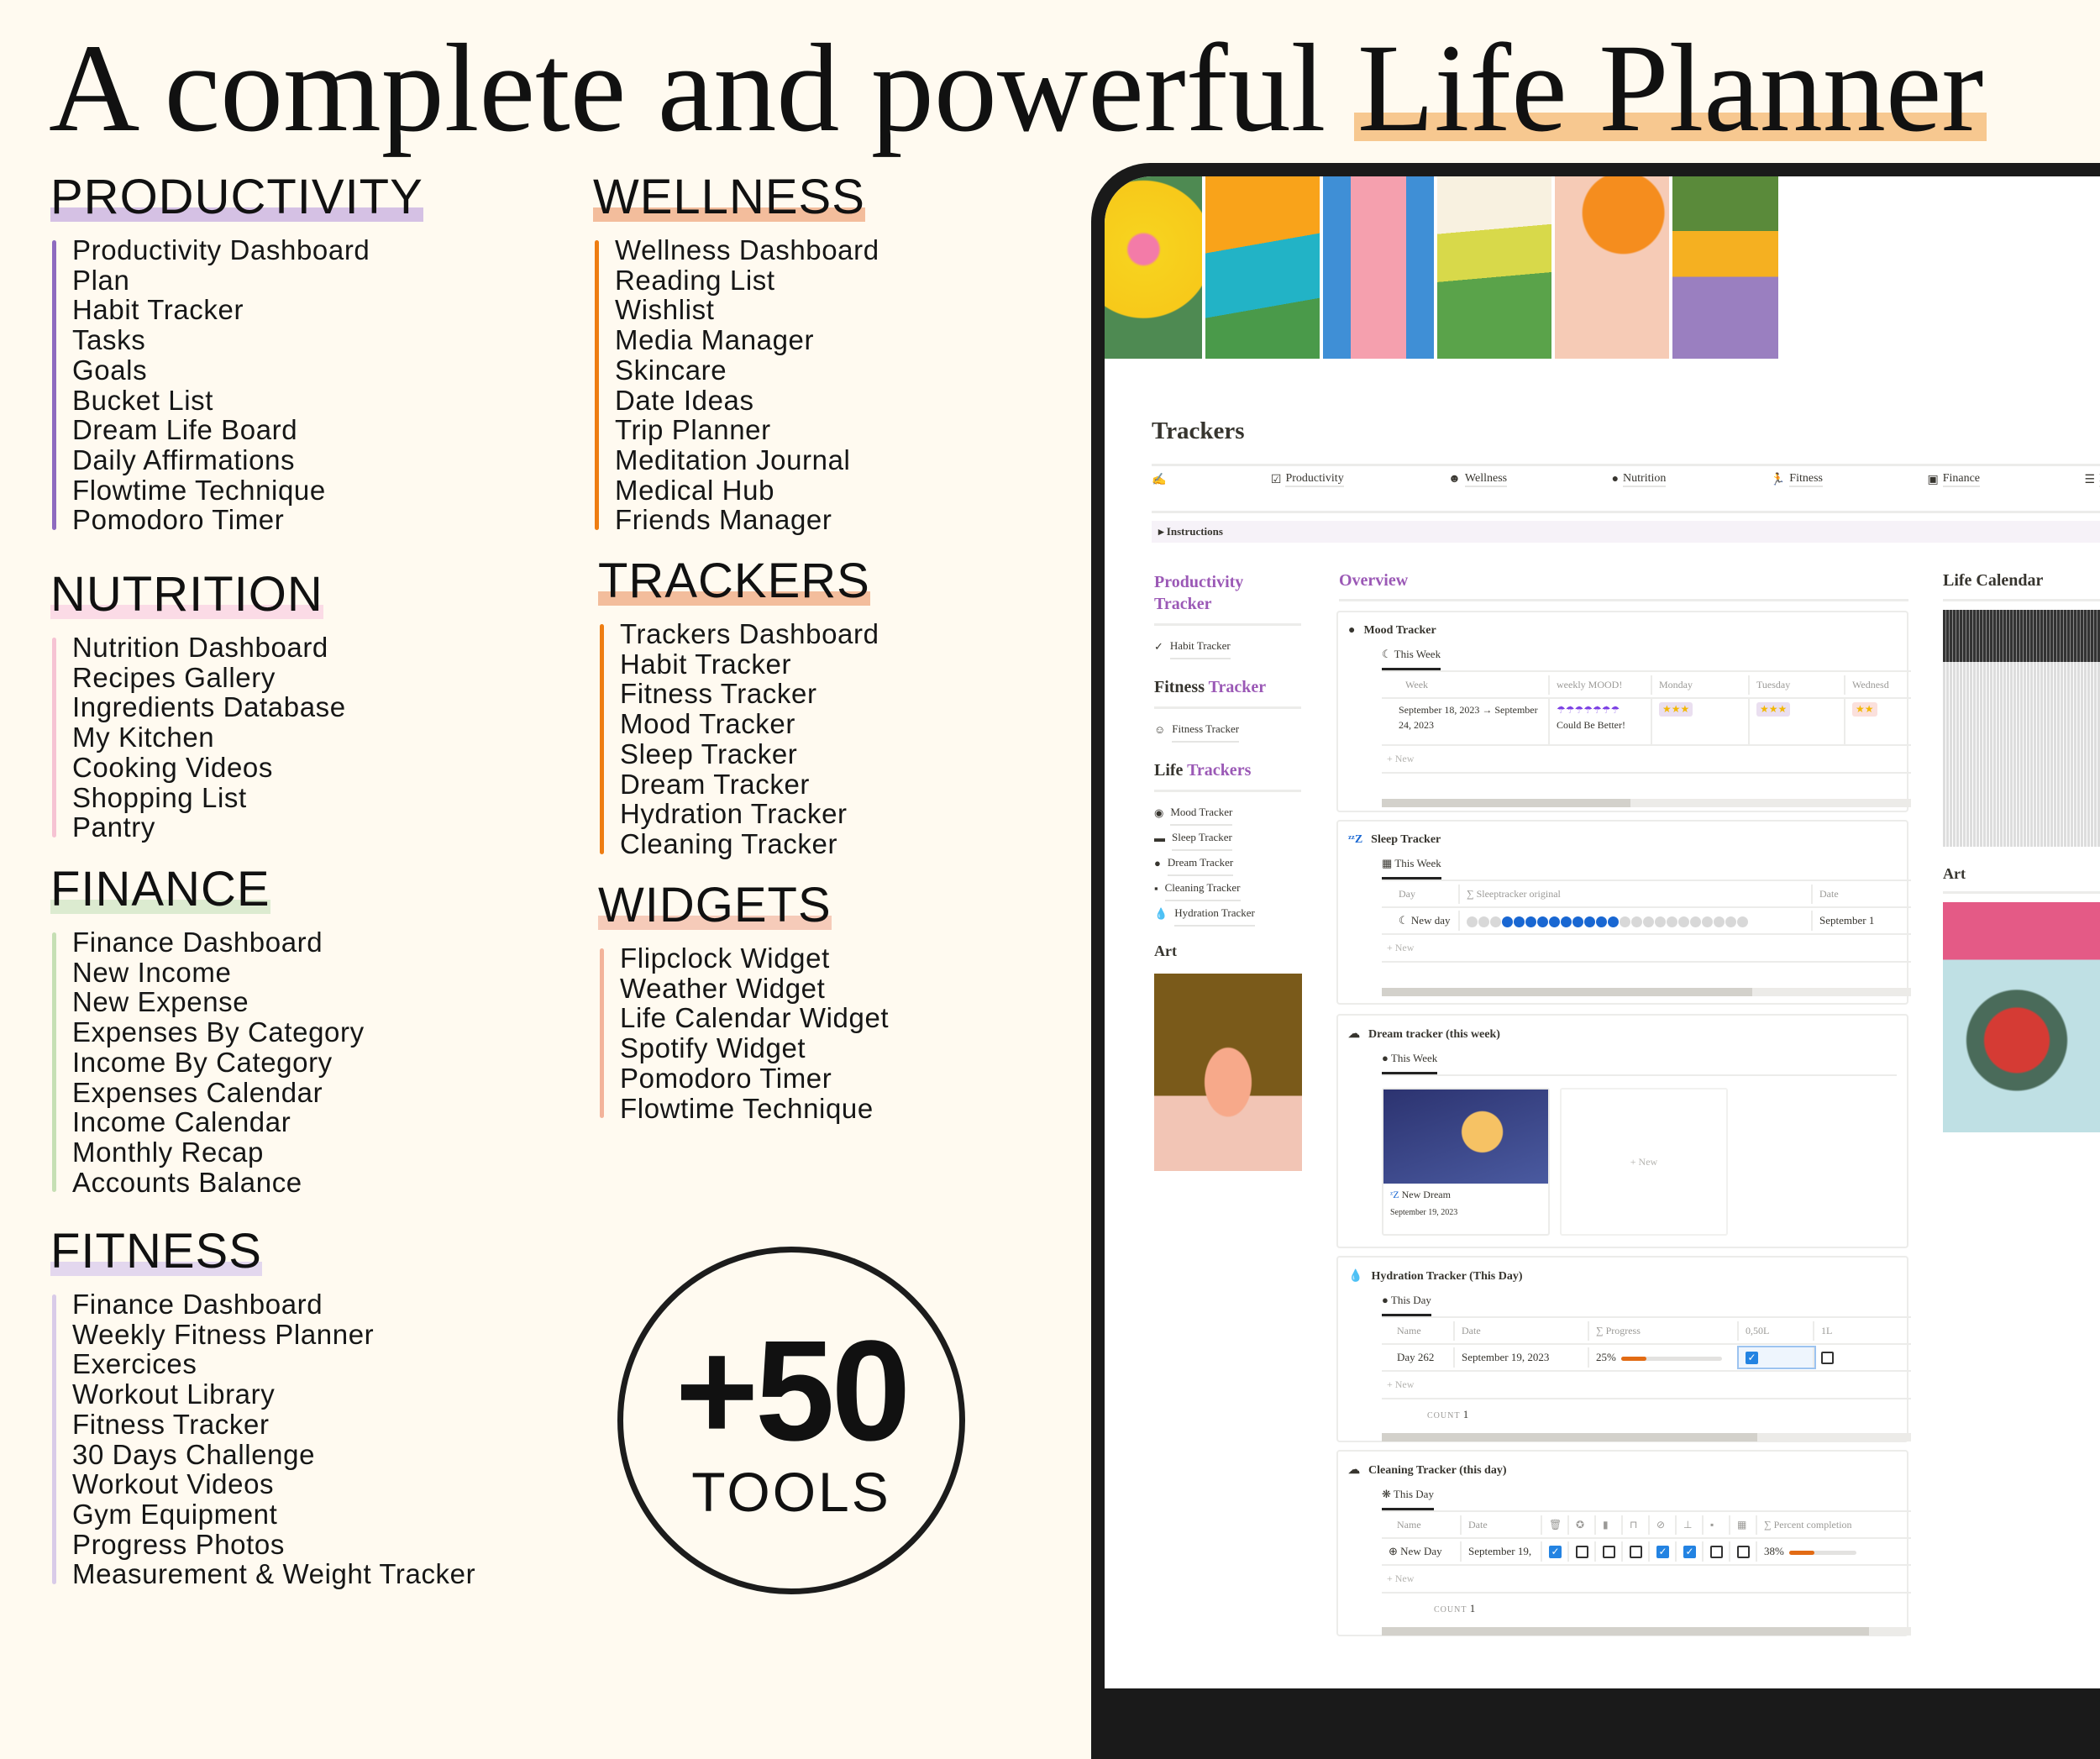 Image resolution: width=2100 pixels, height=1759 pixels. I want to click on feature-item: Mood Tracker, so click(707, 724).